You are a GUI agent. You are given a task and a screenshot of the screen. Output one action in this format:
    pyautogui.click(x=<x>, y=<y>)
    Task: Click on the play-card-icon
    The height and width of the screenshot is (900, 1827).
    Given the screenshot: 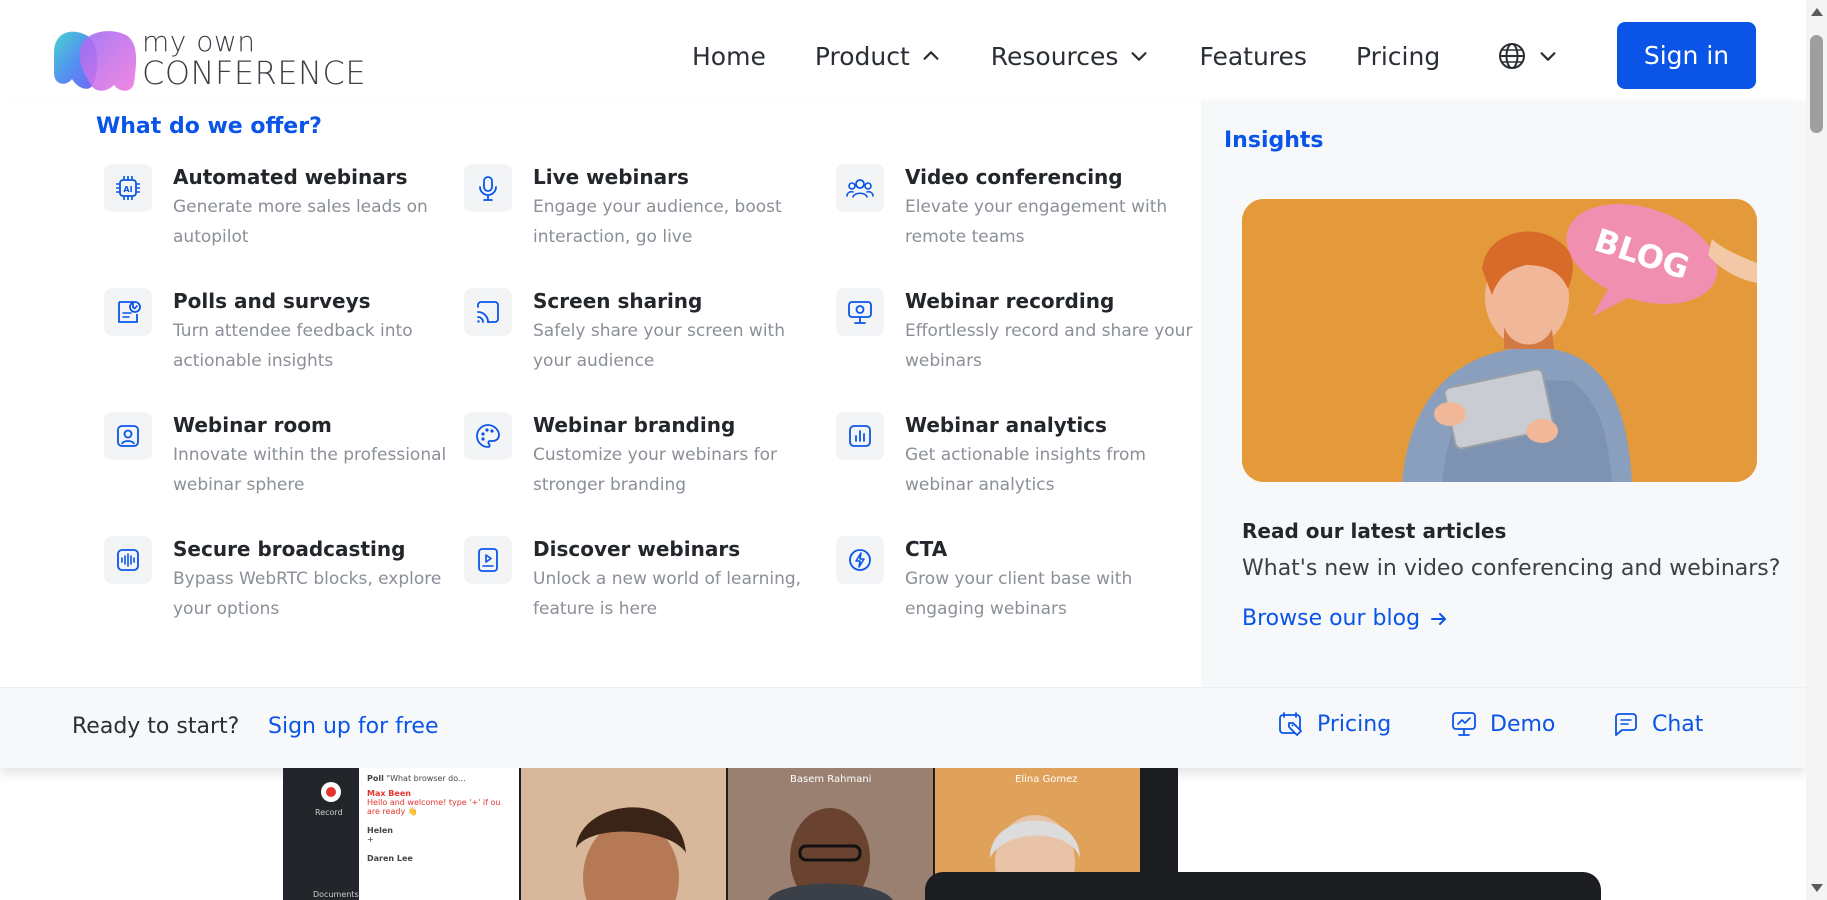 What is the action you would take?
    pyautogui.click(x=488, y=560)
    